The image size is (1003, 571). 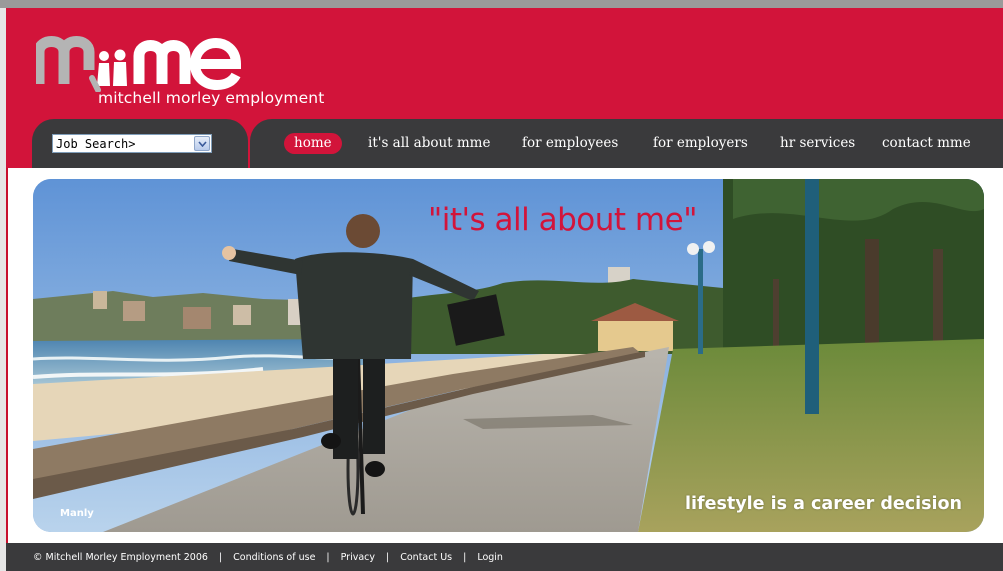 What do you see at coordinates (211, 98) in the screenshot?
I see `logo-tagline: mitchell morley employment` at bounding box center [211, 98].